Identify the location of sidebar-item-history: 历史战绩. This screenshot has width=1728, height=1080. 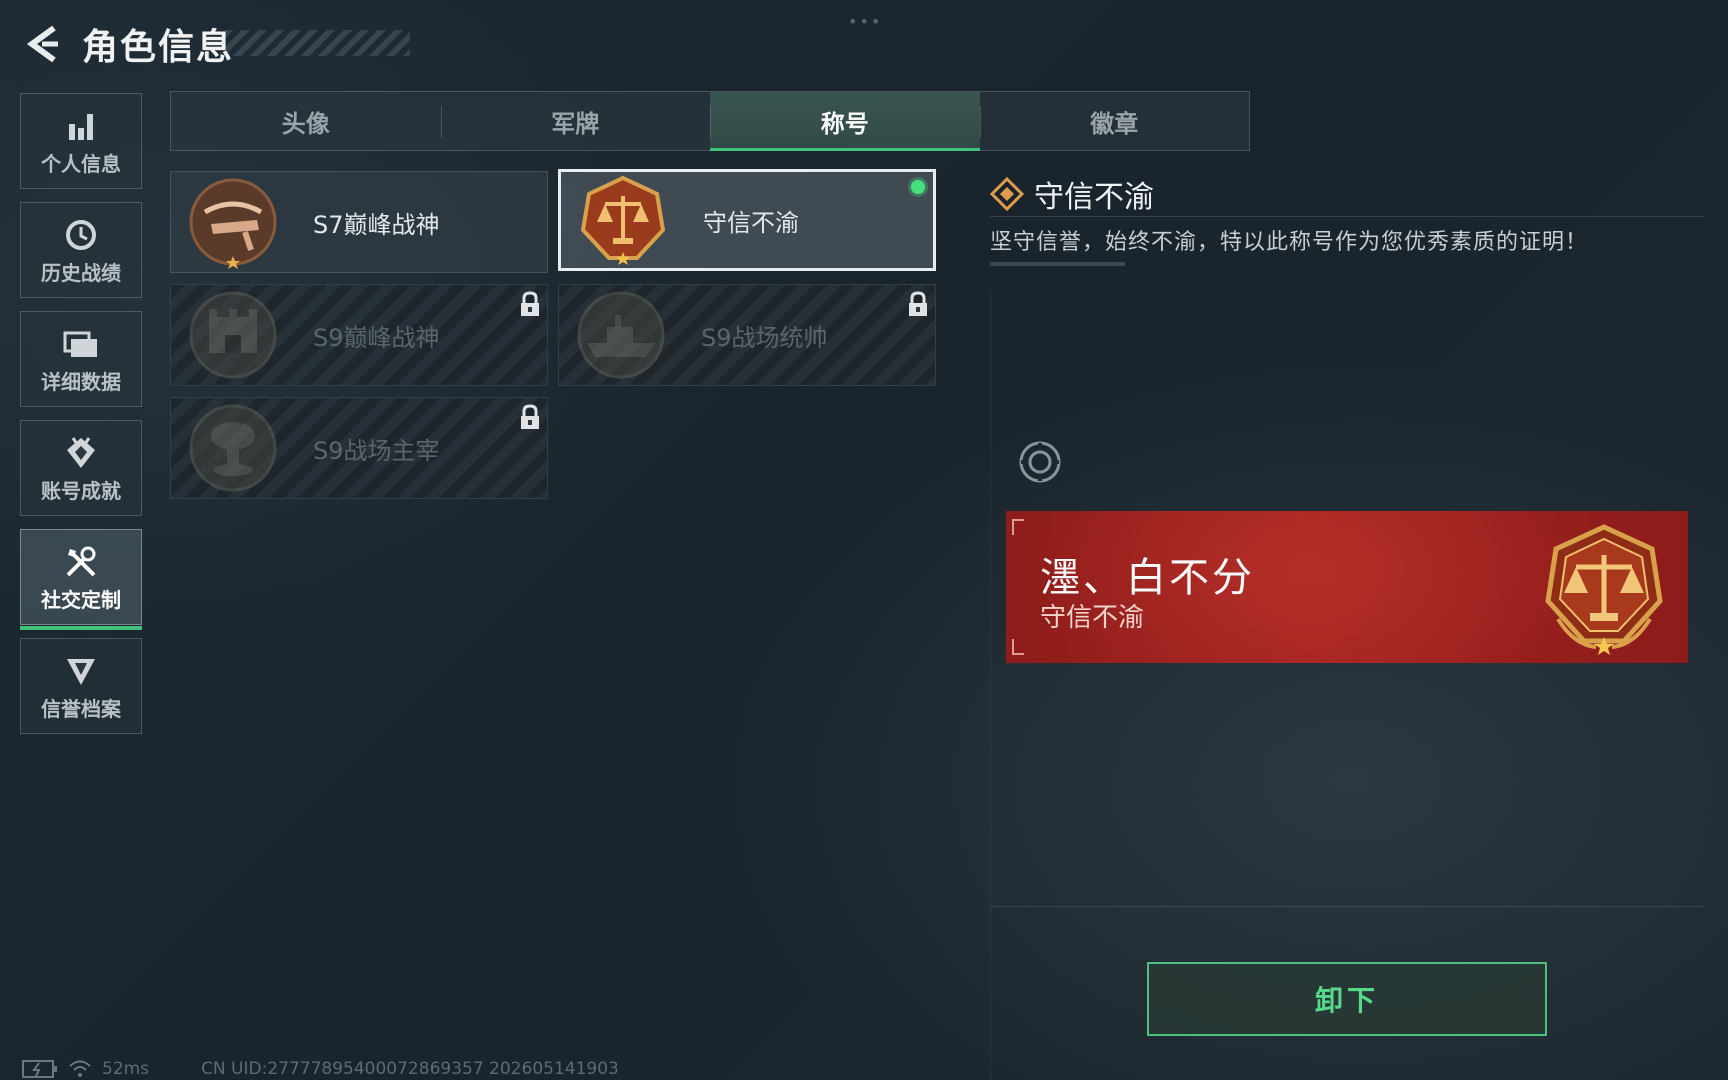
(81, 250).